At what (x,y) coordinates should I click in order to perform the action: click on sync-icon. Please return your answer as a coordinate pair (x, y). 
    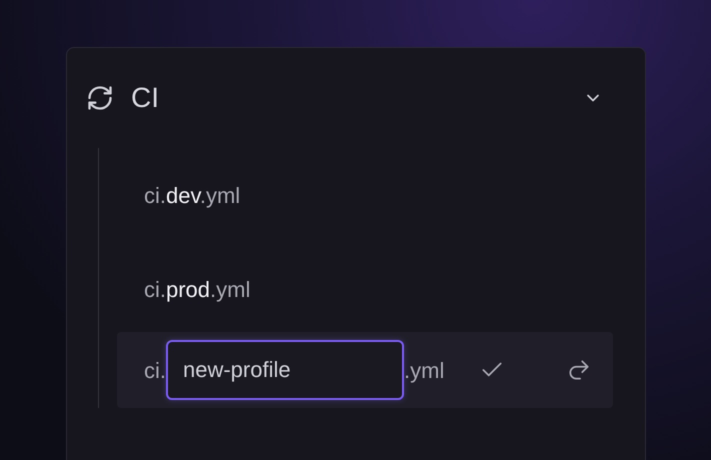
    Looking at the image, I should click on (100, 98).